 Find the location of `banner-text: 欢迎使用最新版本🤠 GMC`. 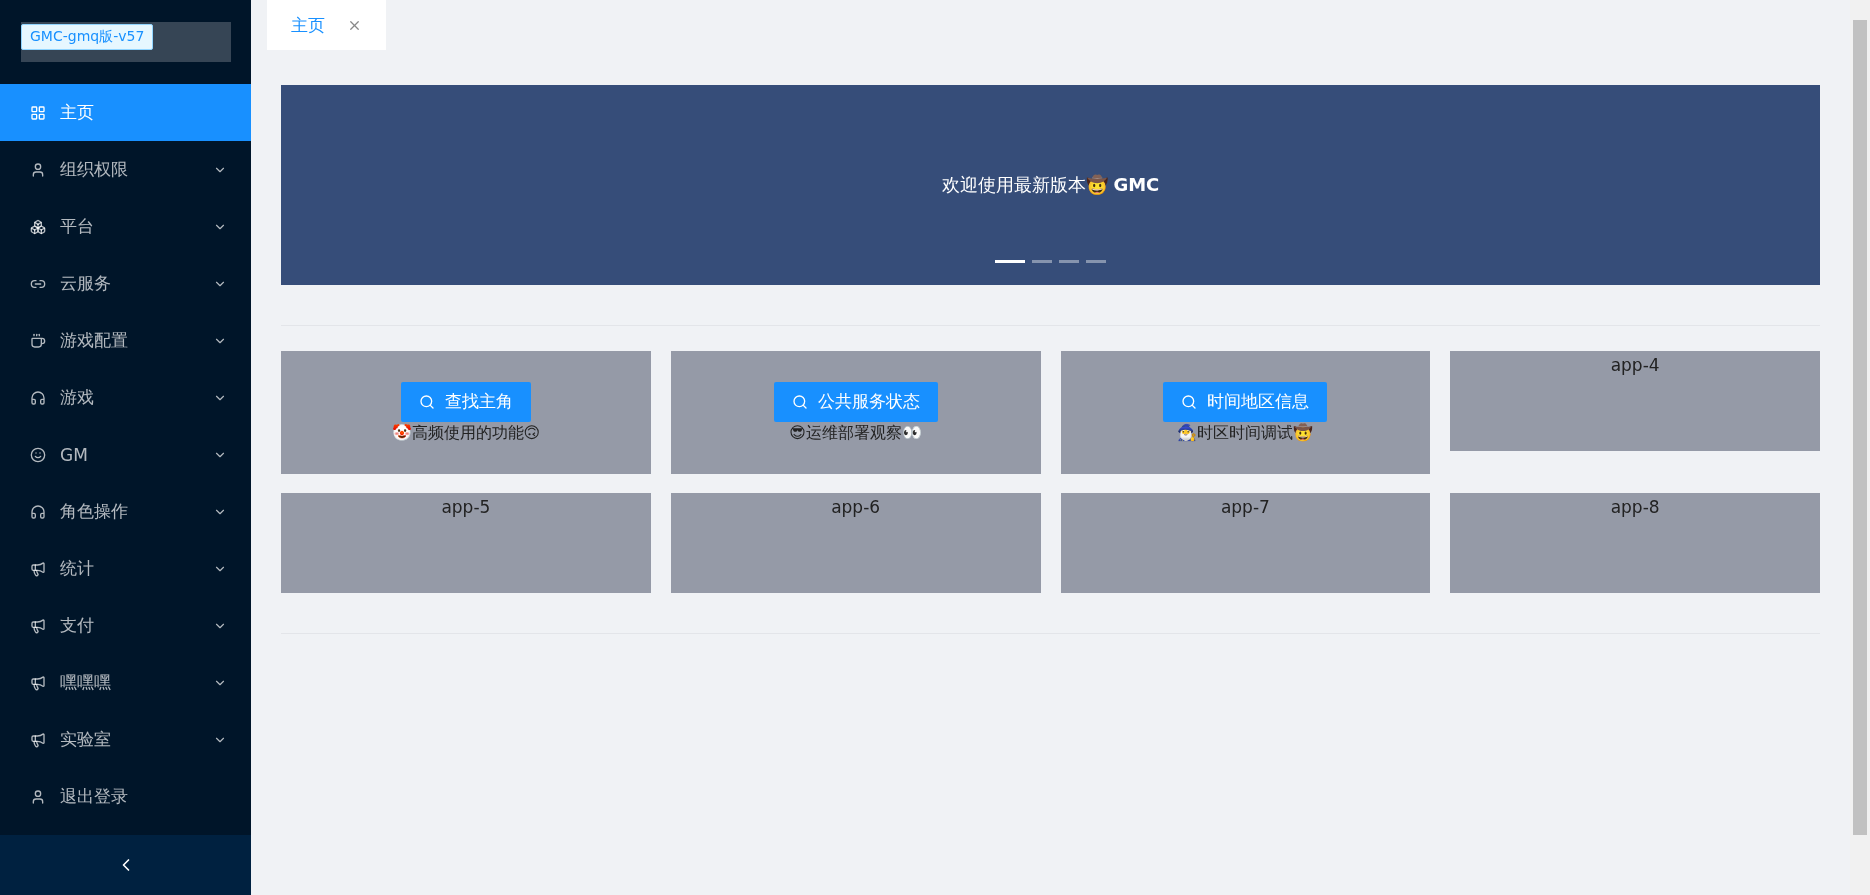

banner-text: 欢迎使用最新版本🤠 GMC is located at coordinates (1050, 185).